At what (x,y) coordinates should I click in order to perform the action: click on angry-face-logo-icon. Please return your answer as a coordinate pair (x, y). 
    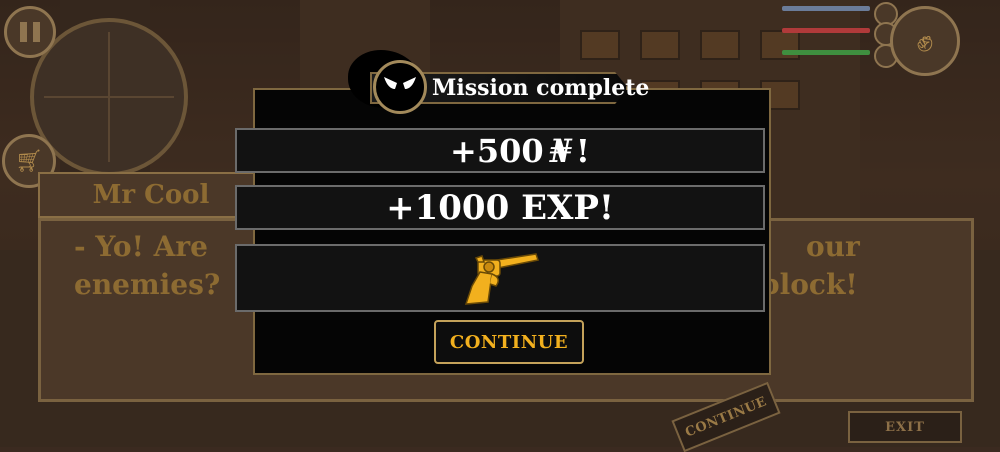
    Looking at the image, I should click on (400, 87).